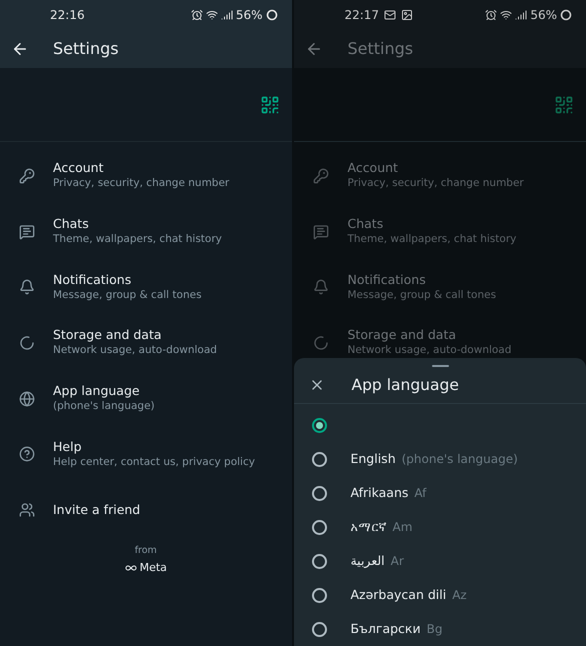 This screenshot has height=646, width=586. What do you see at coordinates (97, 391) in the screenshot?
I see `item-title: App language` at bounding box center [97, 391].